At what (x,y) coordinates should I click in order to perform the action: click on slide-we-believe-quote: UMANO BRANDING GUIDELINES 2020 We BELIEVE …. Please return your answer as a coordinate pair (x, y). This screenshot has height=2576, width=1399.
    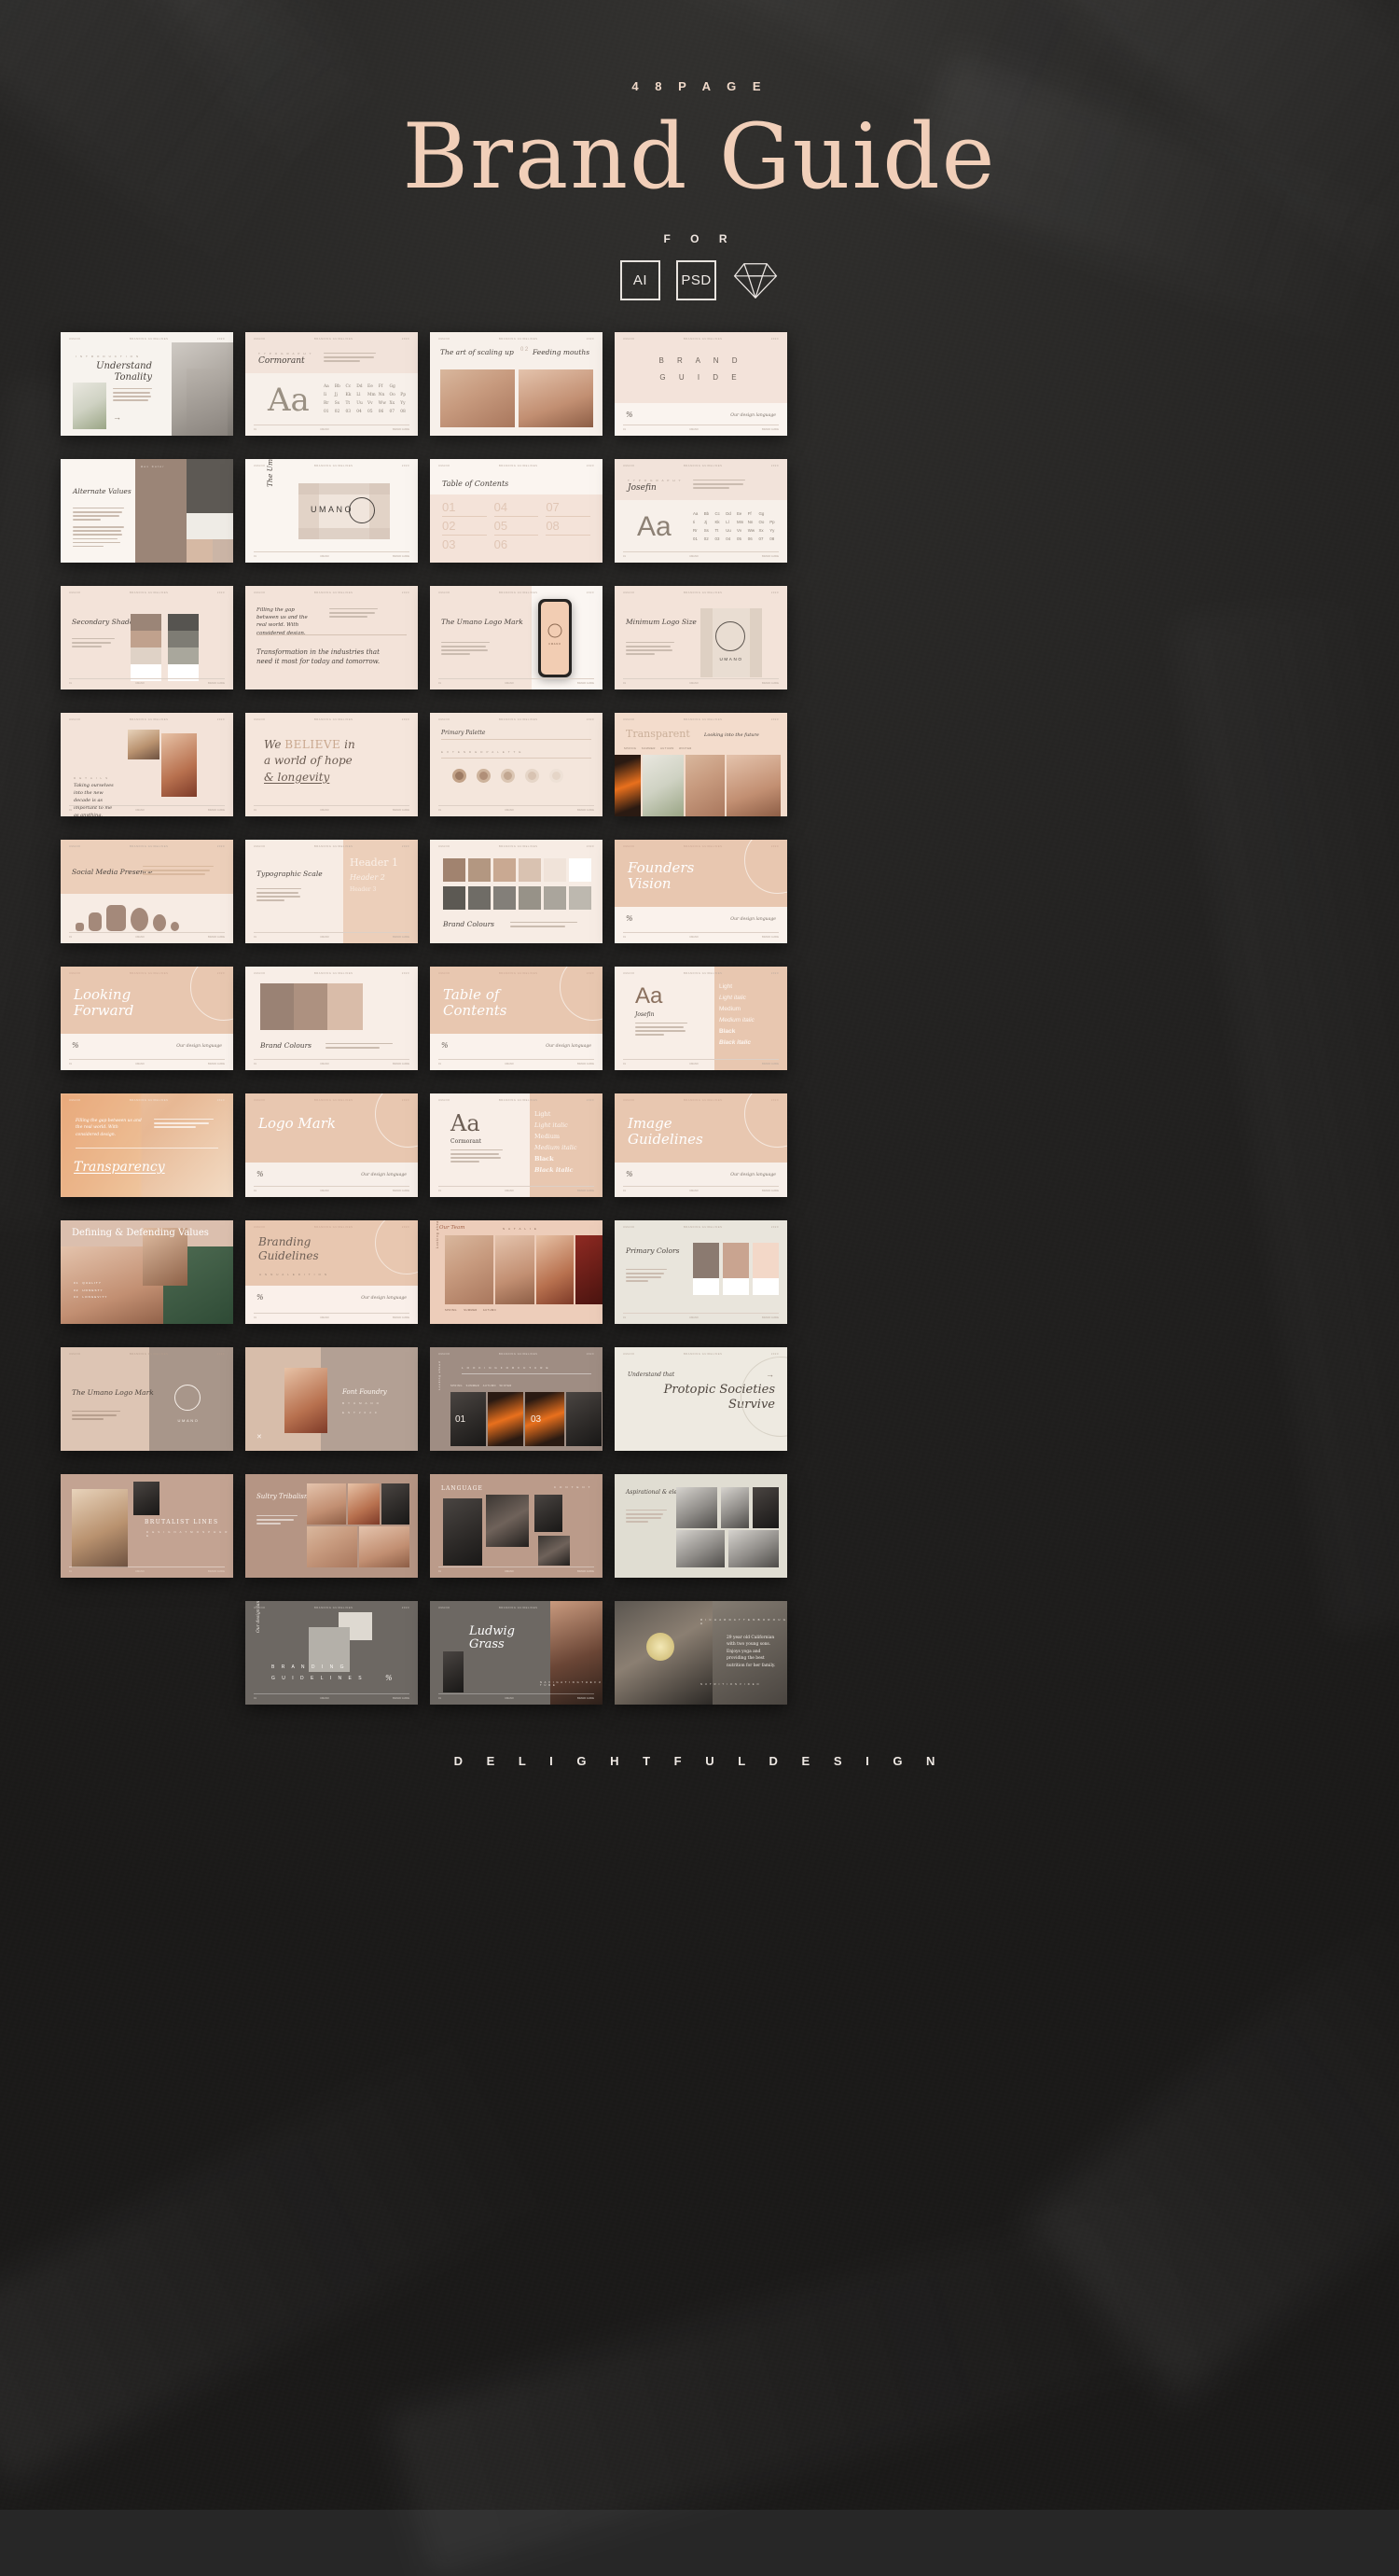
    Looking at the image, I should click on (331, 764).